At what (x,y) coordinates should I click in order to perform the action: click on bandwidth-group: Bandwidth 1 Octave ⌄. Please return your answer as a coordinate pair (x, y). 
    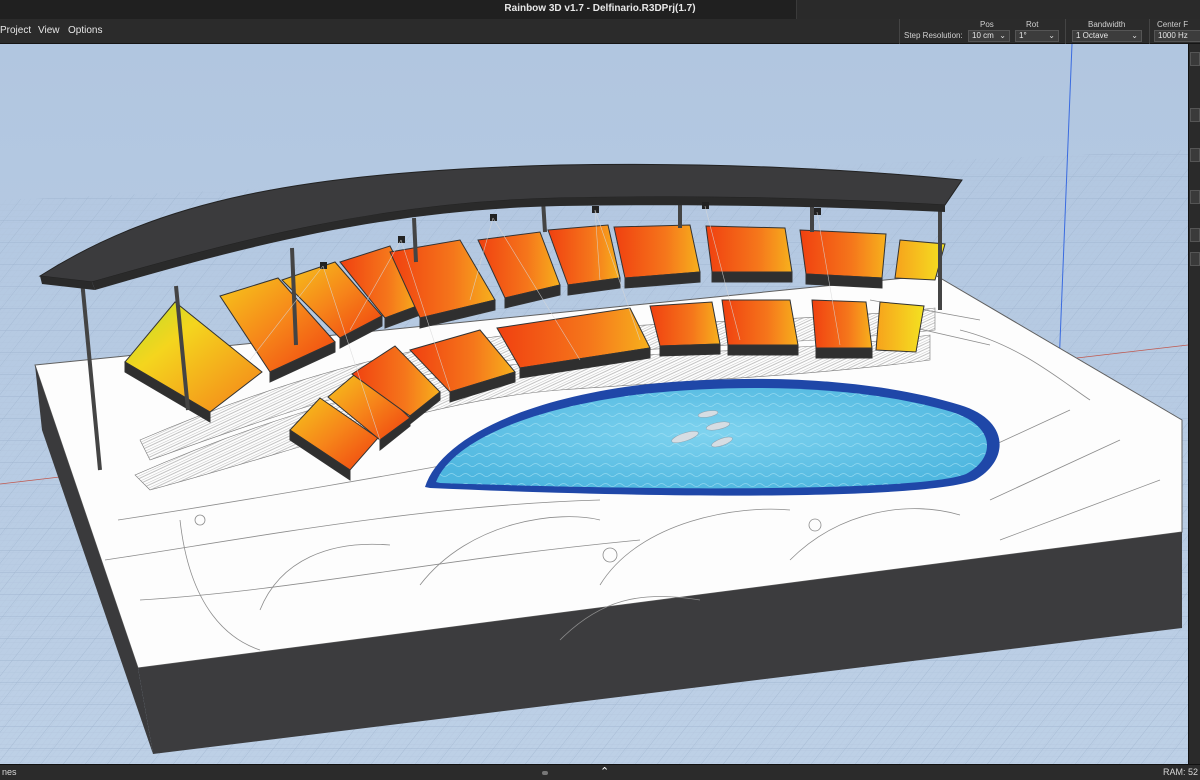
    Looking at the image, I should click on (1106, 31).